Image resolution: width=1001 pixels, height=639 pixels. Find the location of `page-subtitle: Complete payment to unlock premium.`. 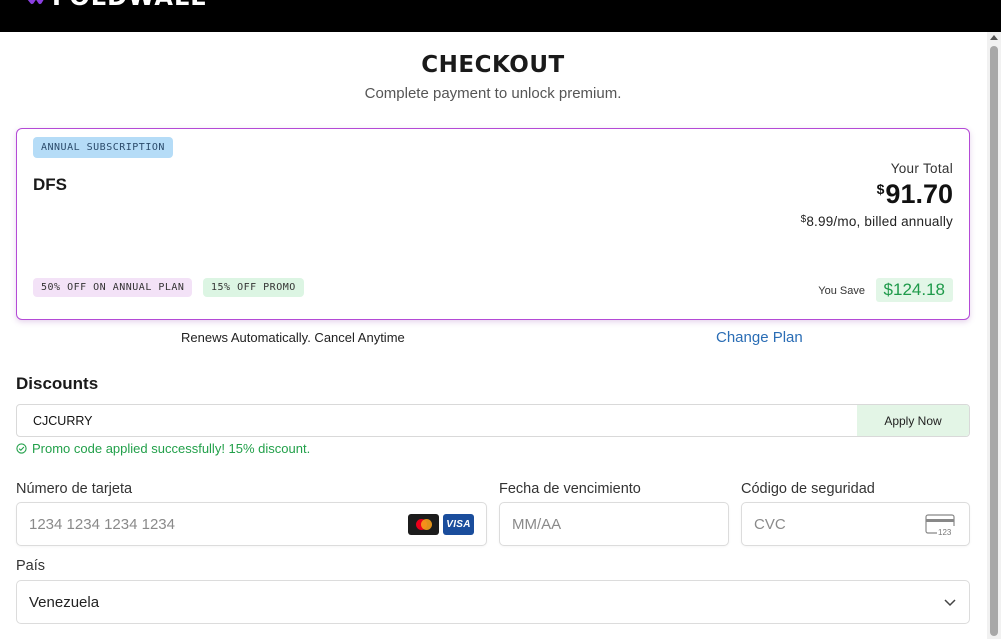

page-subtitle: Complete payment to unlock premium. is located at coordinates (493, 93).